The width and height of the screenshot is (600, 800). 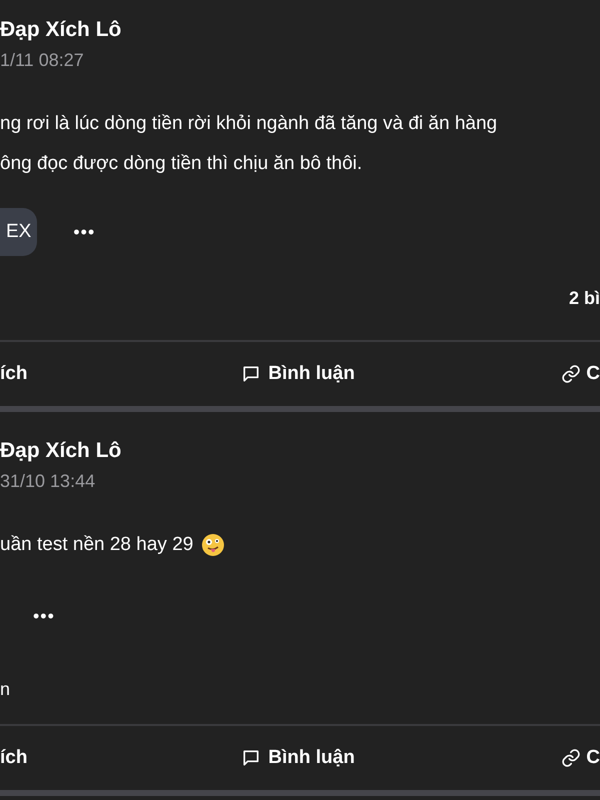 I want to click on post-time: 1/11 08:27, so click(x=42, y=60).